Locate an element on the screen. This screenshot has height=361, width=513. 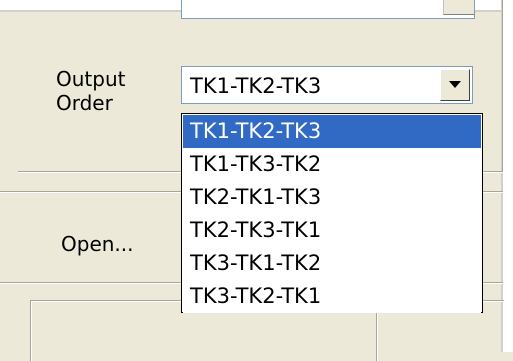
dropdown-option: TK1-TK2-TK3 is located at coordinates (332, 131).